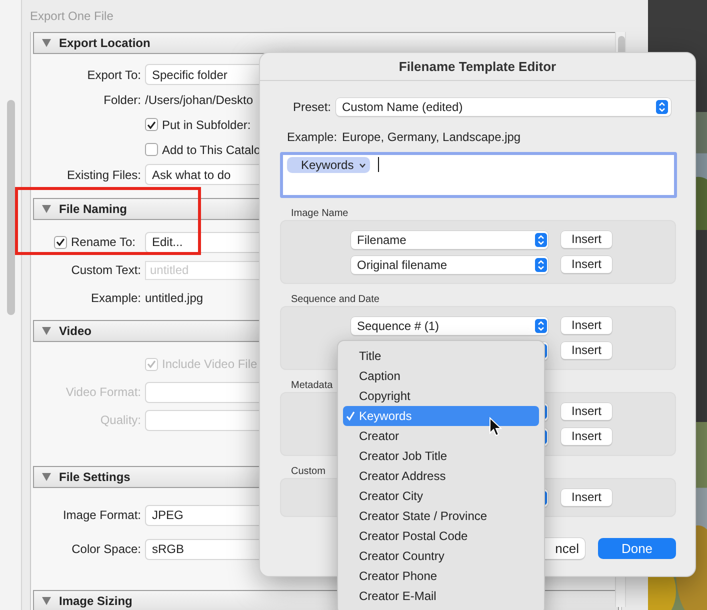 The height and width of the screenshot is (610, 707). Describe the element at coordinates (328, 165) in the screenshot. I see `token-chip: Keywords` at that location.